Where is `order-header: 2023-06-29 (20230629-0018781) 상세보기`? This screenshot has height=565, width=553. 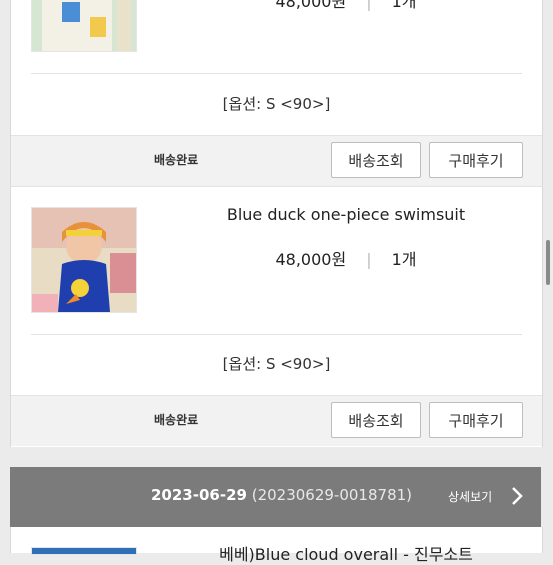
order-header: 2023-06-29 (20230629-0018781) 상세보기 is located at coordinates (275, 497).